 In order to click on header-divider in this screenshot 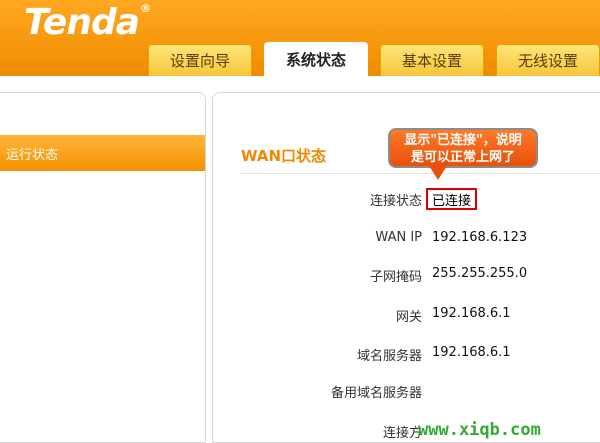, I will do `click(300, 79)`.